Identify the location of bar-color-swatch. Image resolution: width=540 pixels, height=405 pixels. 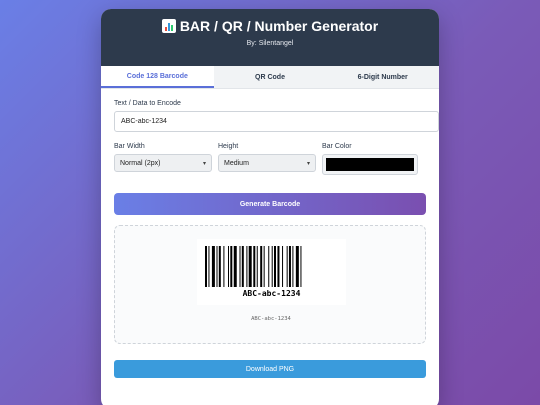
(370, 164).